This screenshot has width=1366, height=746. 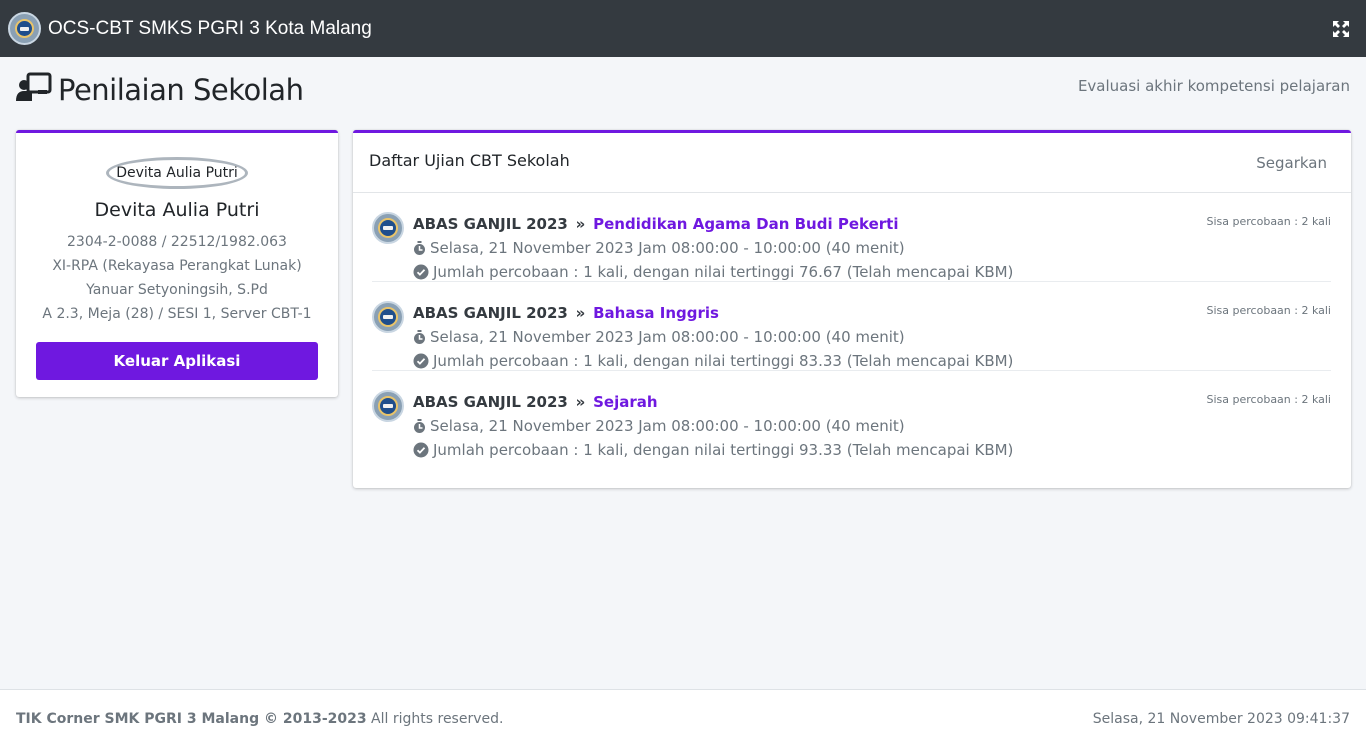 What do you see at coordinates (852, 163) in the screenshot?
I see `exam-list-header: Daftar Ujian CBT Sekolah Segarkan` at bounding box center [852, 163].